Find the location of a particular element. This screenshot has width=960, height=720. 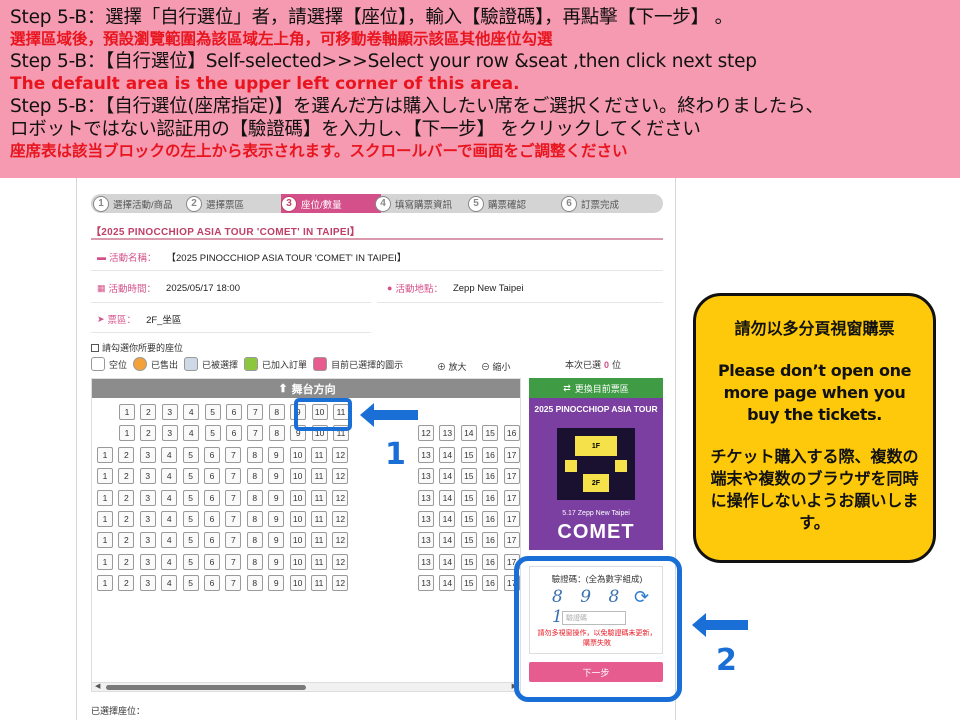

scroll-left-icon: ◀ is located at coordinates (97, 686).